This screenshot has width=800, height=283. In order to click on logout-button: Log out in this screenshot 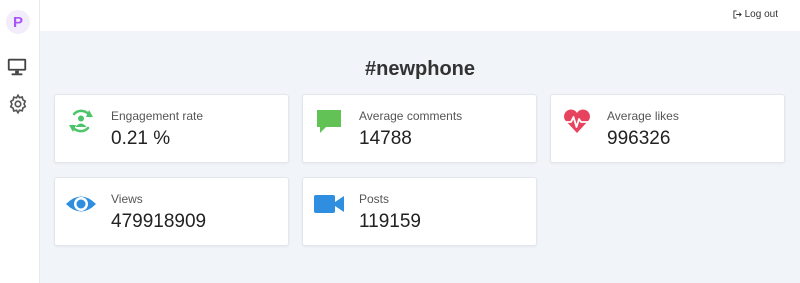, I will do `click(755, 14)`.